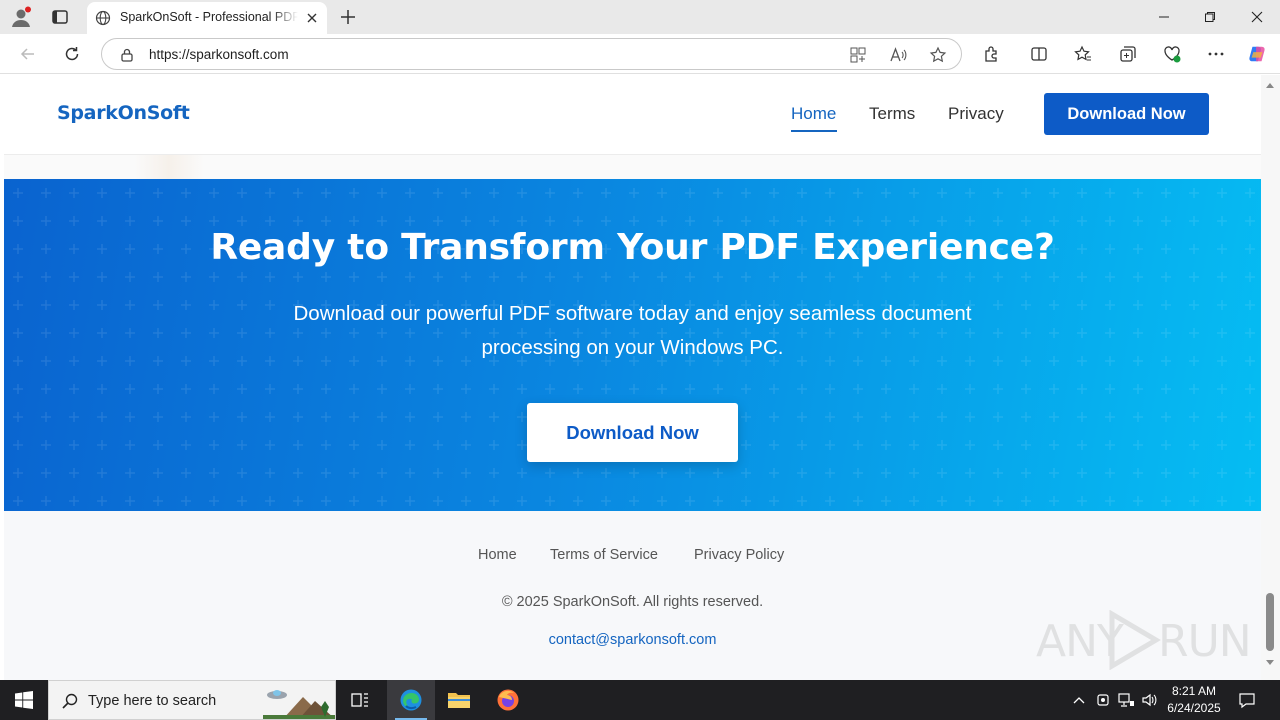  I want to click on taskbar-clock: 8:21 AM 6/24/2025, so click(1194, 700).